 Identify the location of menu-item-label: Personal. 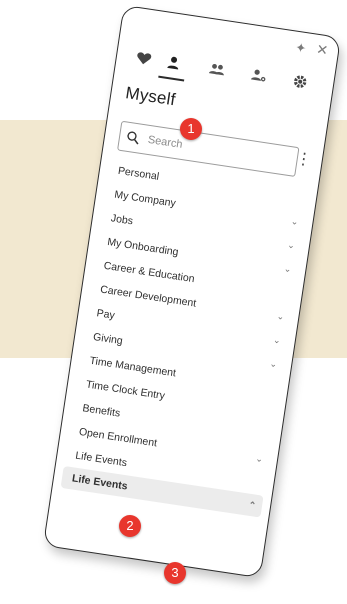
(138, 173).